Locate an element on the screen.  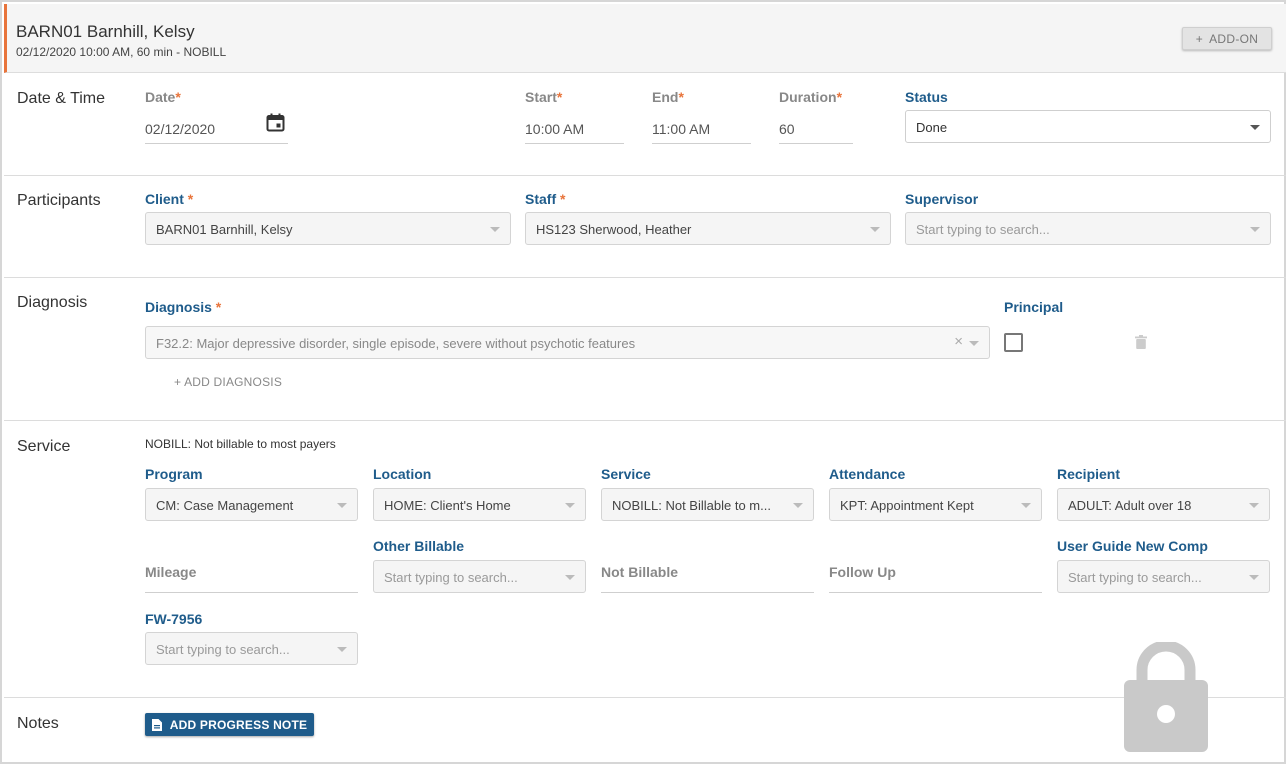
diagnosis-label: Diagnosis * is located at coordinates (183, 307).